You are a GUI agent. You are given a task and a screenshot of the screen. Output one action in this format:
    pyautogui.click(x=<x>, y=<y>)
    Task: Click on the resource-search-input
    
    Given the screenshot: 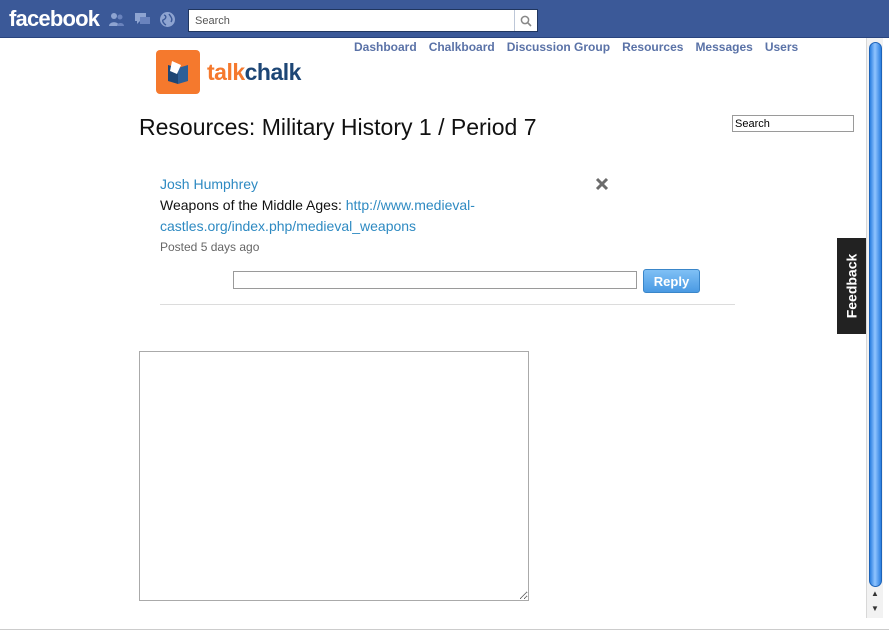 What is the action you would take?
    pyautogui.click(x=793, y=123)
    